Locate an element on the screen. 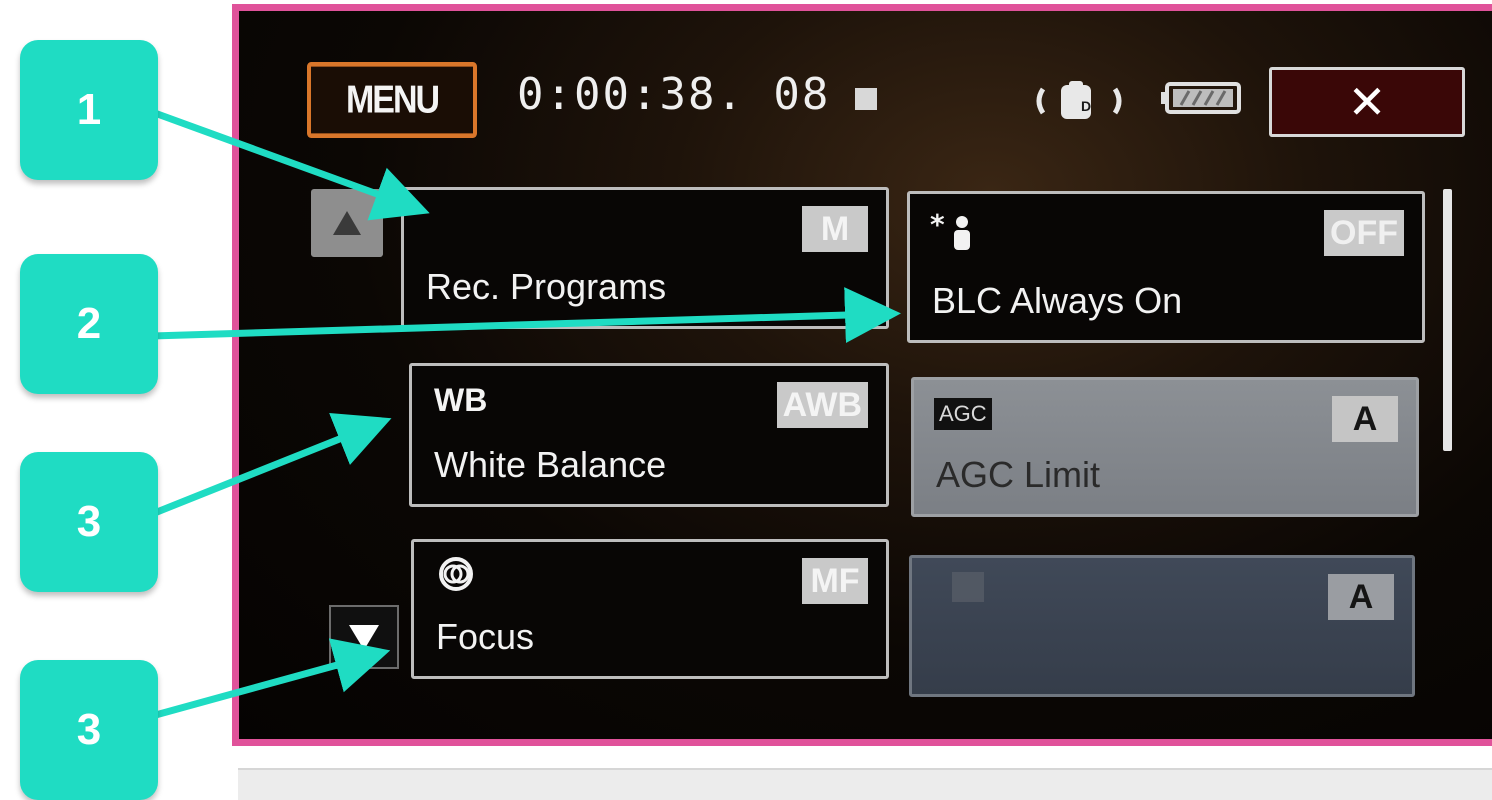 Image resolution: width=1492 pixels, height=800 pixels. svg-text: D is located at coordinates (1086, 106).